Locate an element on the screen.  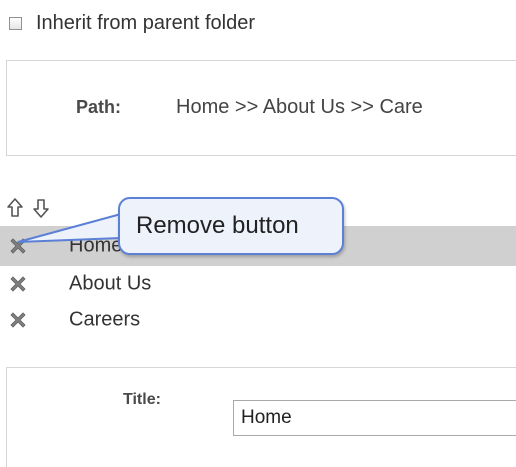
path-label: Path: is located at coordinates (98, 107).